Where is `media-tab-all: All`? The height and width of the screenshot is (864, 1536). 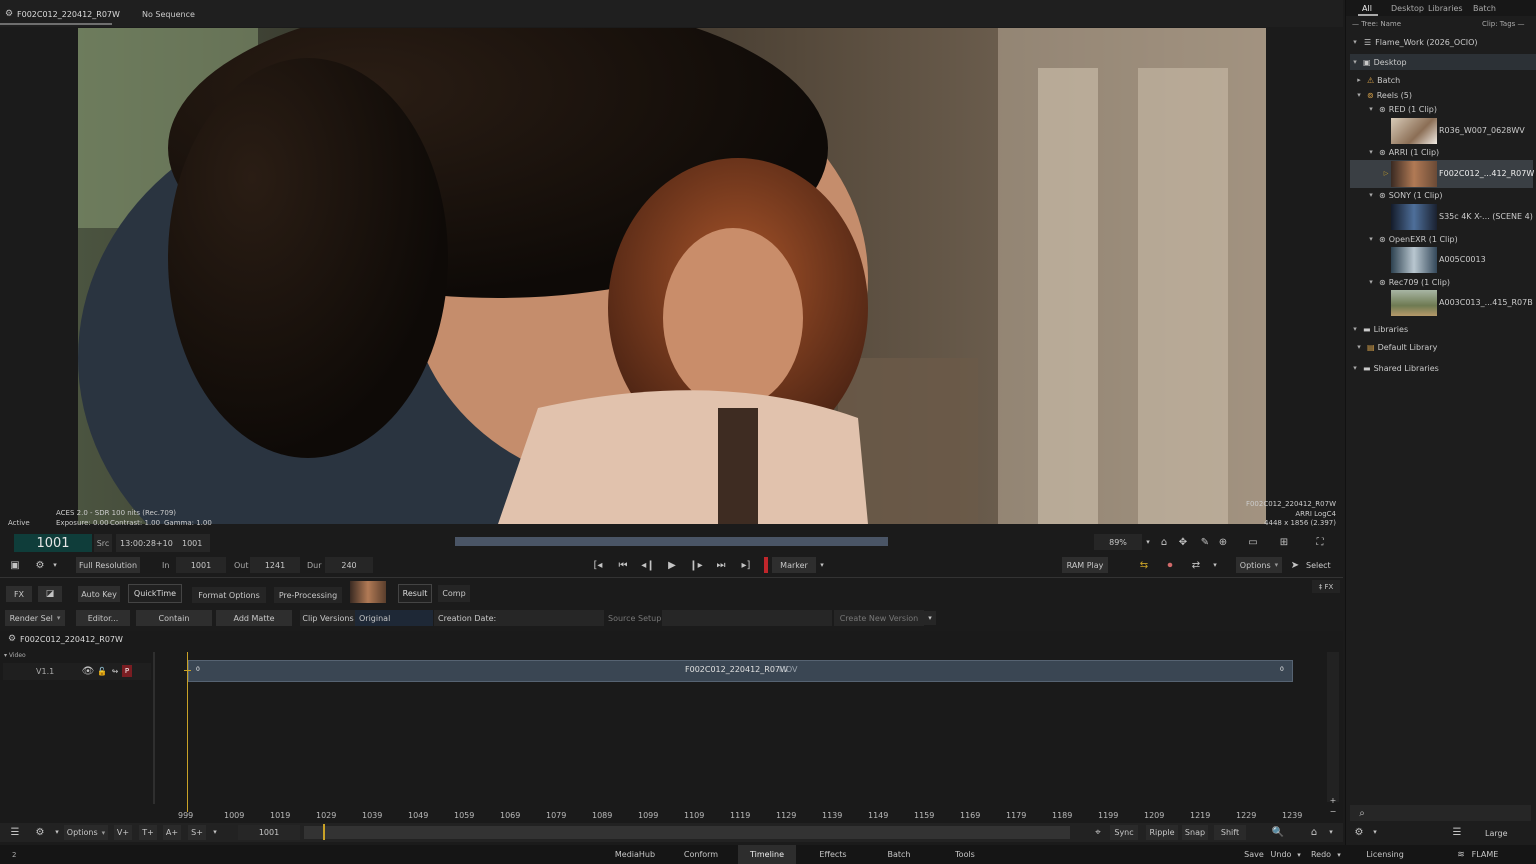 media-tab-all: All is located at coordinates (1367, 8).